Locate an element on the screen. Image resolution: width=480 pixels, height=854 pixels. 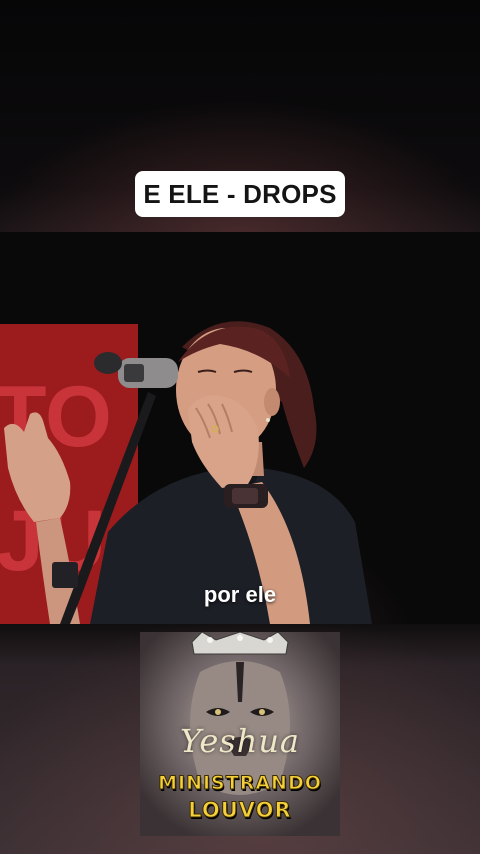
cover-title-line1: MINISTRANDO is located at coordinates (240, 783).